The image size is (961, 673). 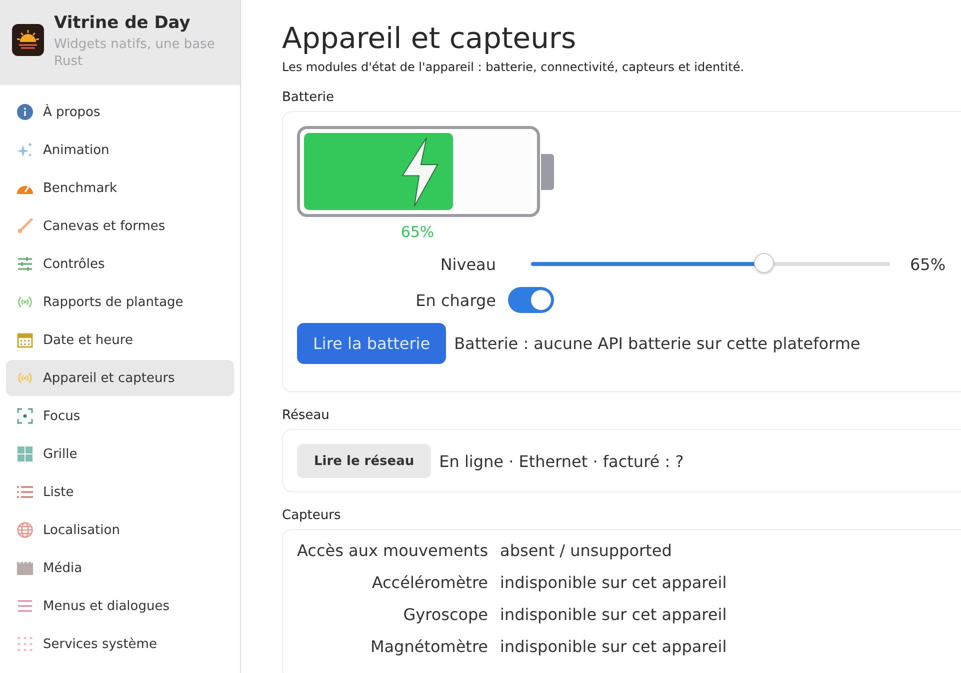 What do you see at coordinates (312, 515) in the screenshot?
I see `section-heading: Capteurs` at bounding box center [312, 515].